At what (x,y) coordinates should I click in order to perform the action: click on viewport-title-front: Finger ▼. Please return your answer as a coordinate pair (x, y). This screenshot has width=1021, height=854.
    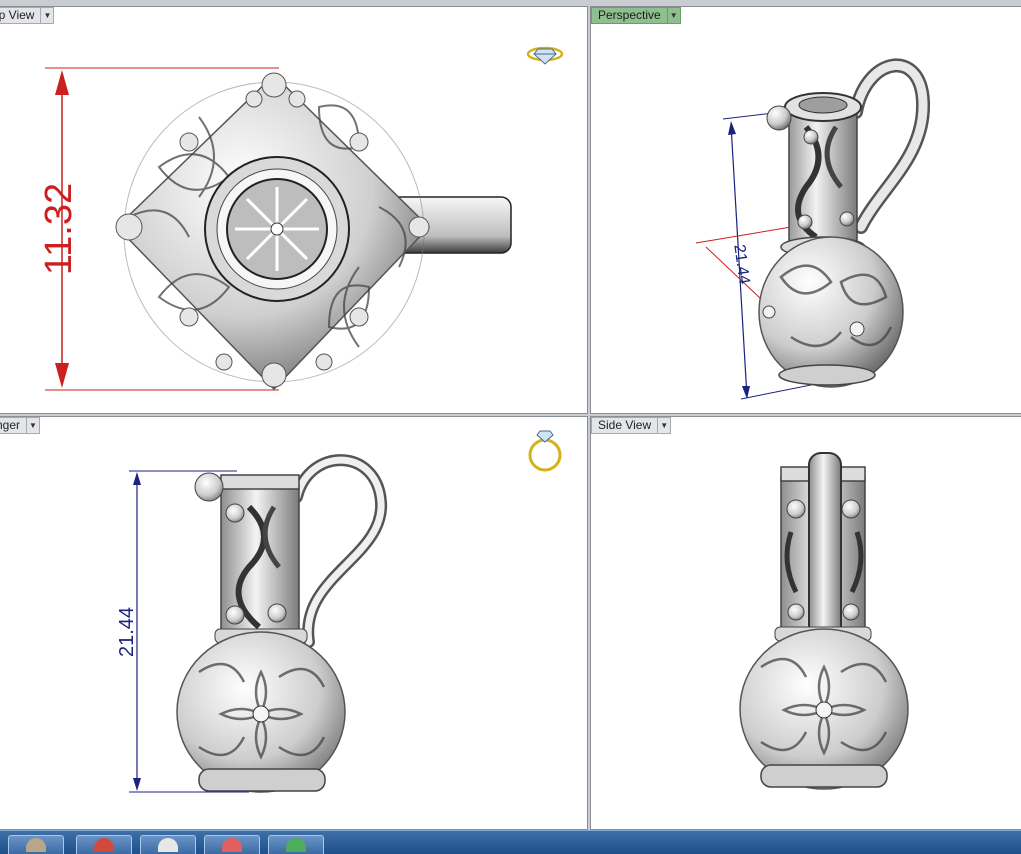
    Looking at the image, I should click on (20, 425).